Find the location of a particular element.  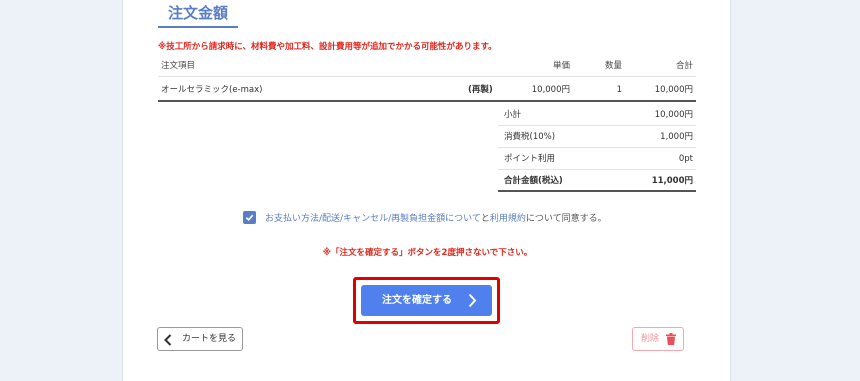

trash-icon is located at coordinates (671, 339).